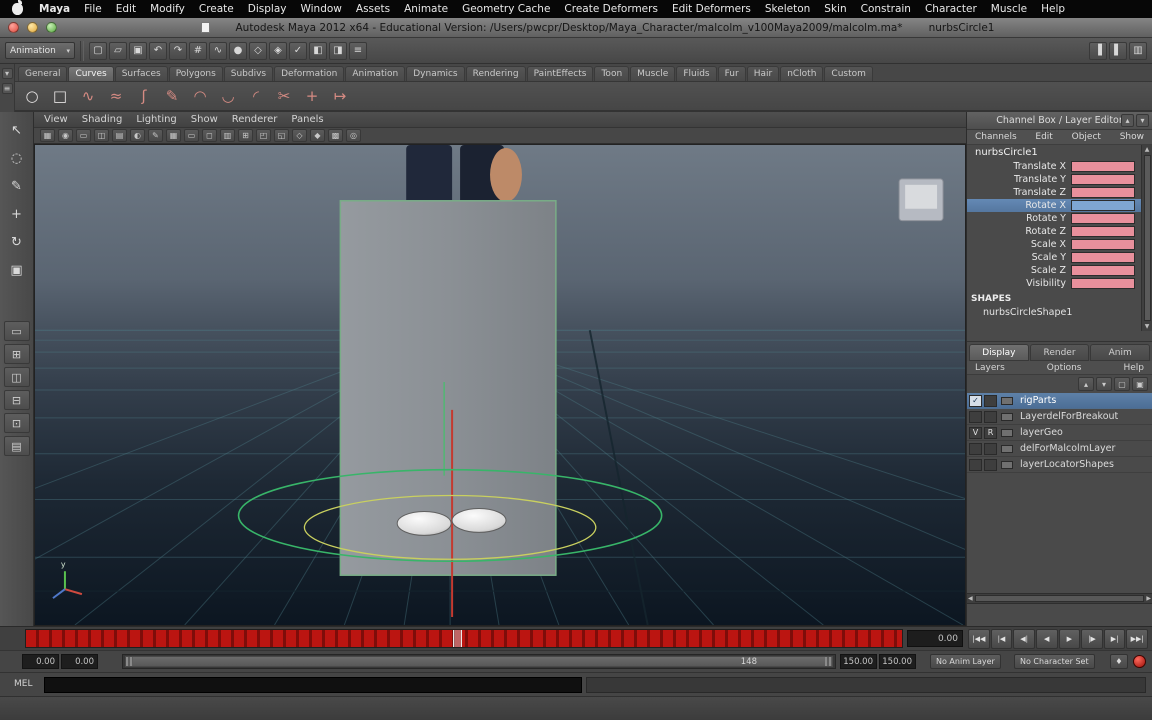 Image resolution: width=1152 pixels, height=720 pixels. What do you see at coordinates (256, 96) in the screenshot?
I see `attach-curves-icon: ◜` at bounding box center [256, 96].